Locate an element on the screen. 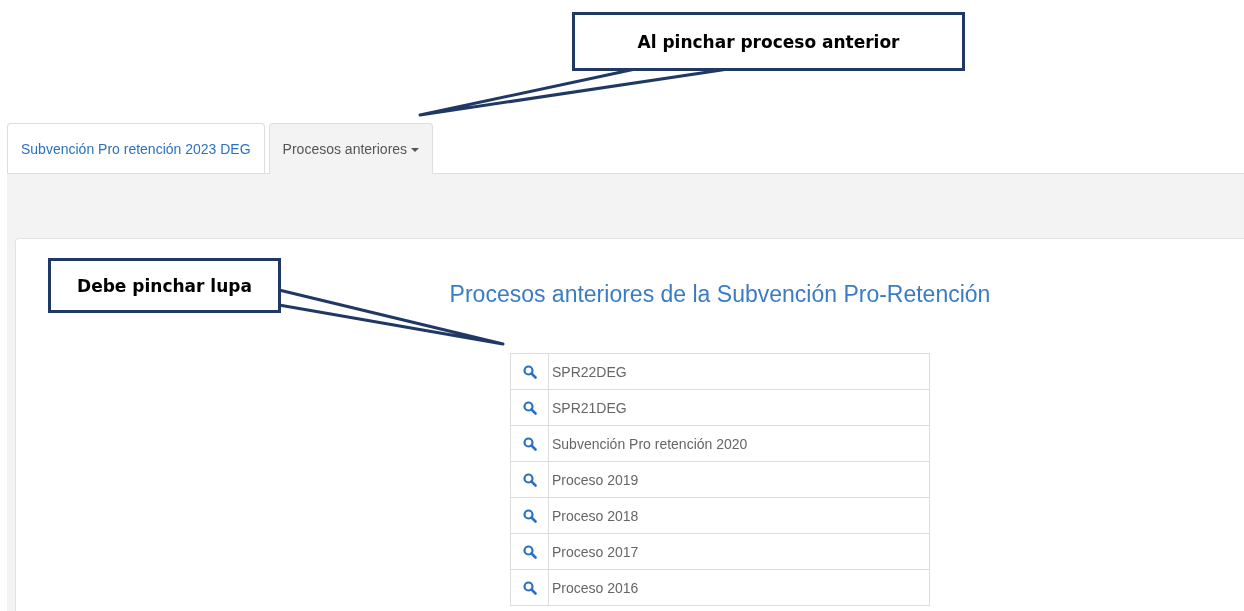 Image resolution: width=1244 pixels, height=611 pixels. tab: Subvención Pro retención 2023 DEG is located at coordinates (136, 148).